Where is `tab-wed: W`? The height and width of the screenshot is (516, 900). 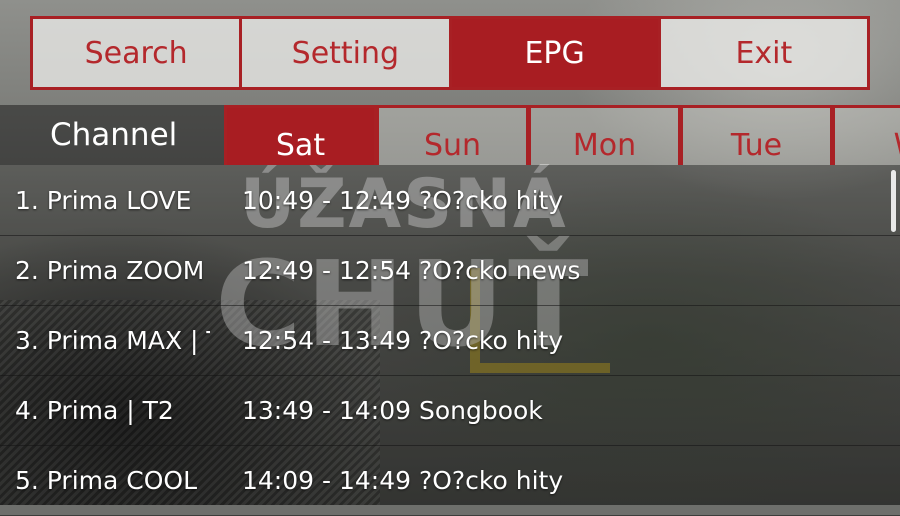
tab-wed: W is located at coordinates (866, 135).